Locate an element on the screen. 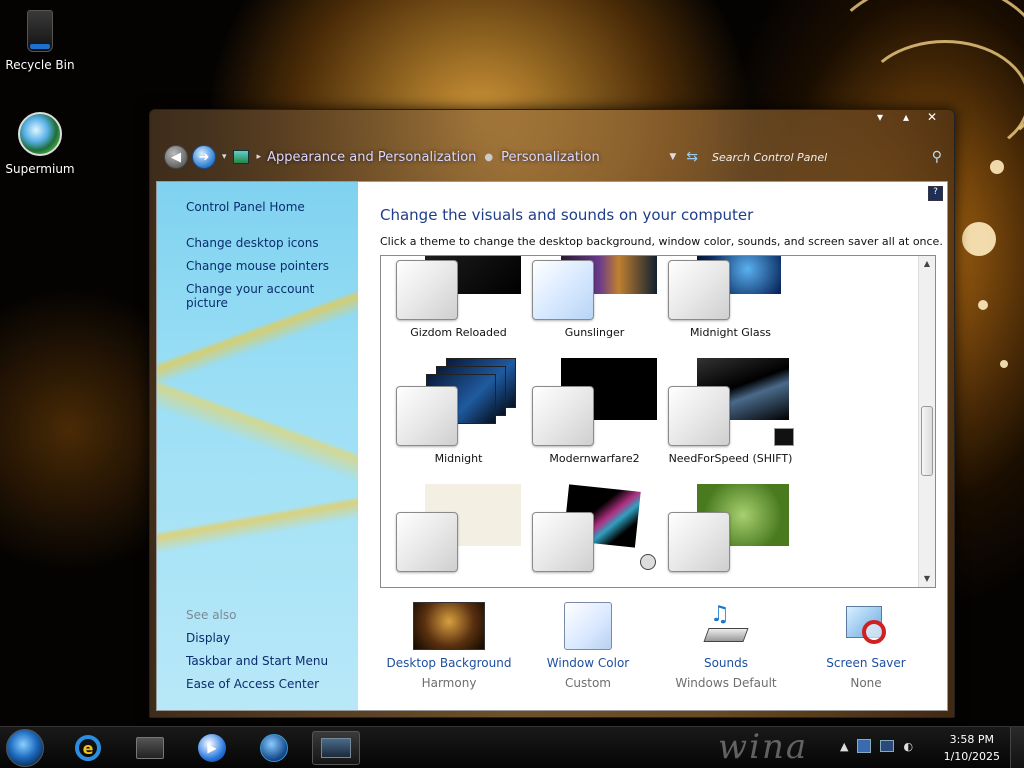  show-desktop-button is located at coordinates (1017, 747).